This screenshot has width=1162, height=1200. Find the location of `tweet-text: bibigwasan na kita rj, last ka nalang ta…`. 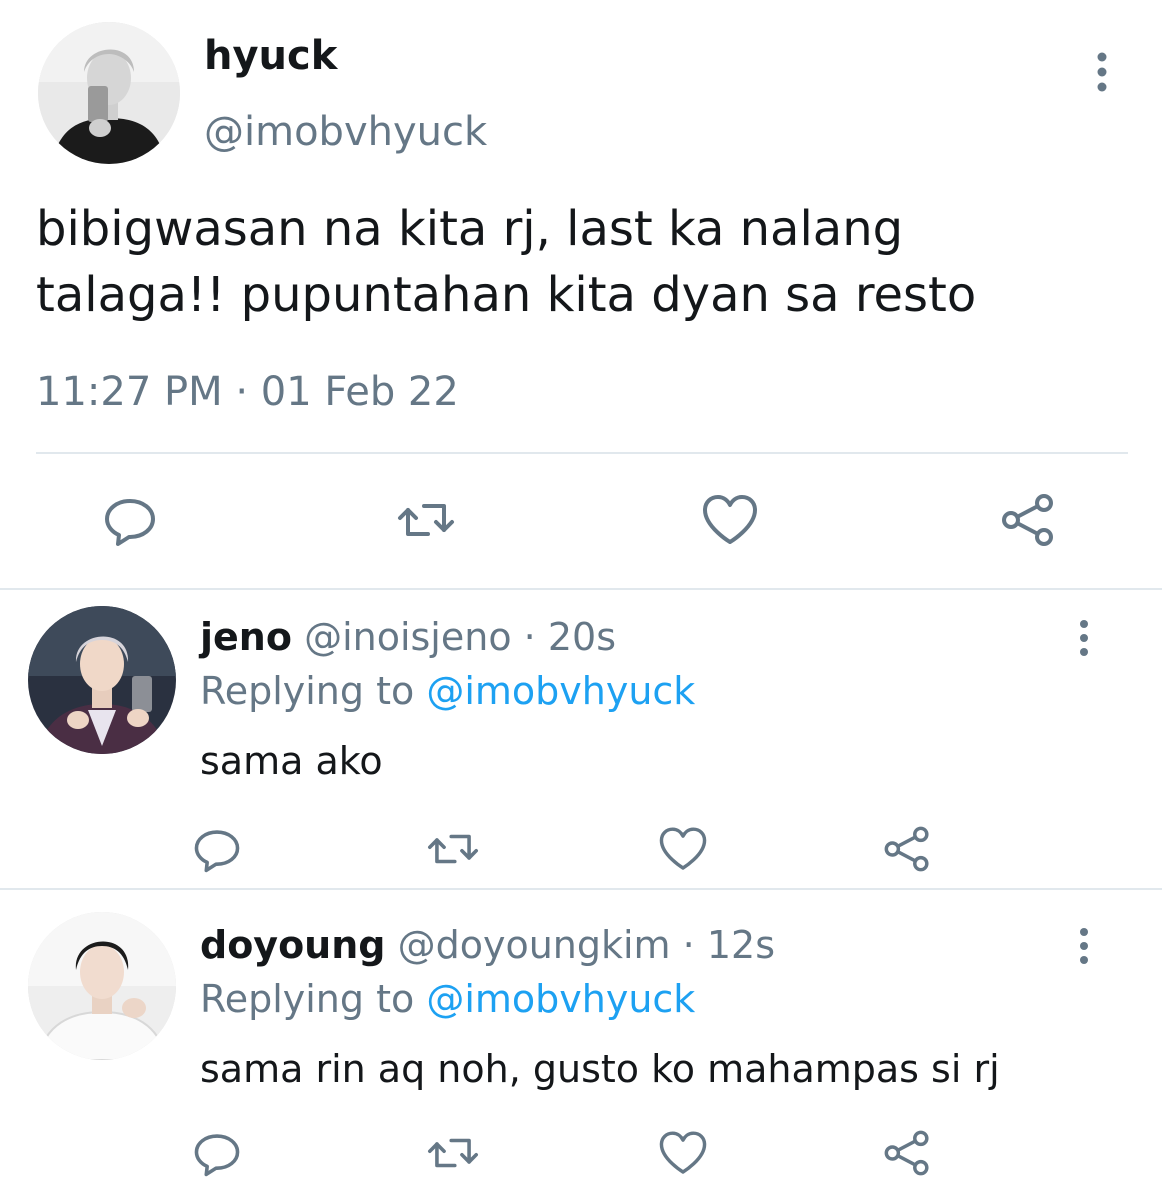

tweet-text: bibigwasan na kita rj, last ka nalang ta… is located at coordinates (506, 262).